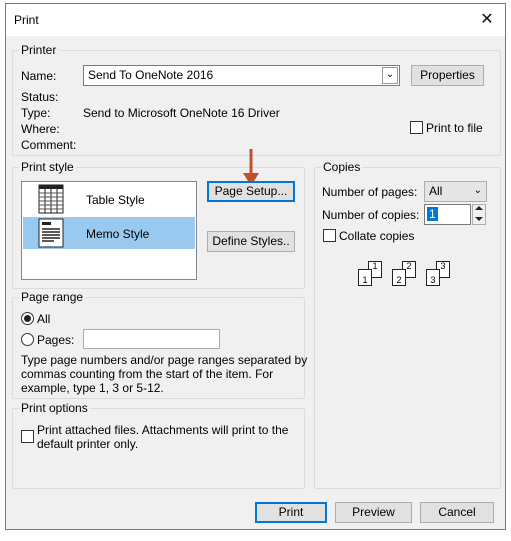 This screenshot has width=511, height=541. What do you see at coordinates (27, 339) in the screenshot?
I see `pages-radio` at bounding box center [27, 339].